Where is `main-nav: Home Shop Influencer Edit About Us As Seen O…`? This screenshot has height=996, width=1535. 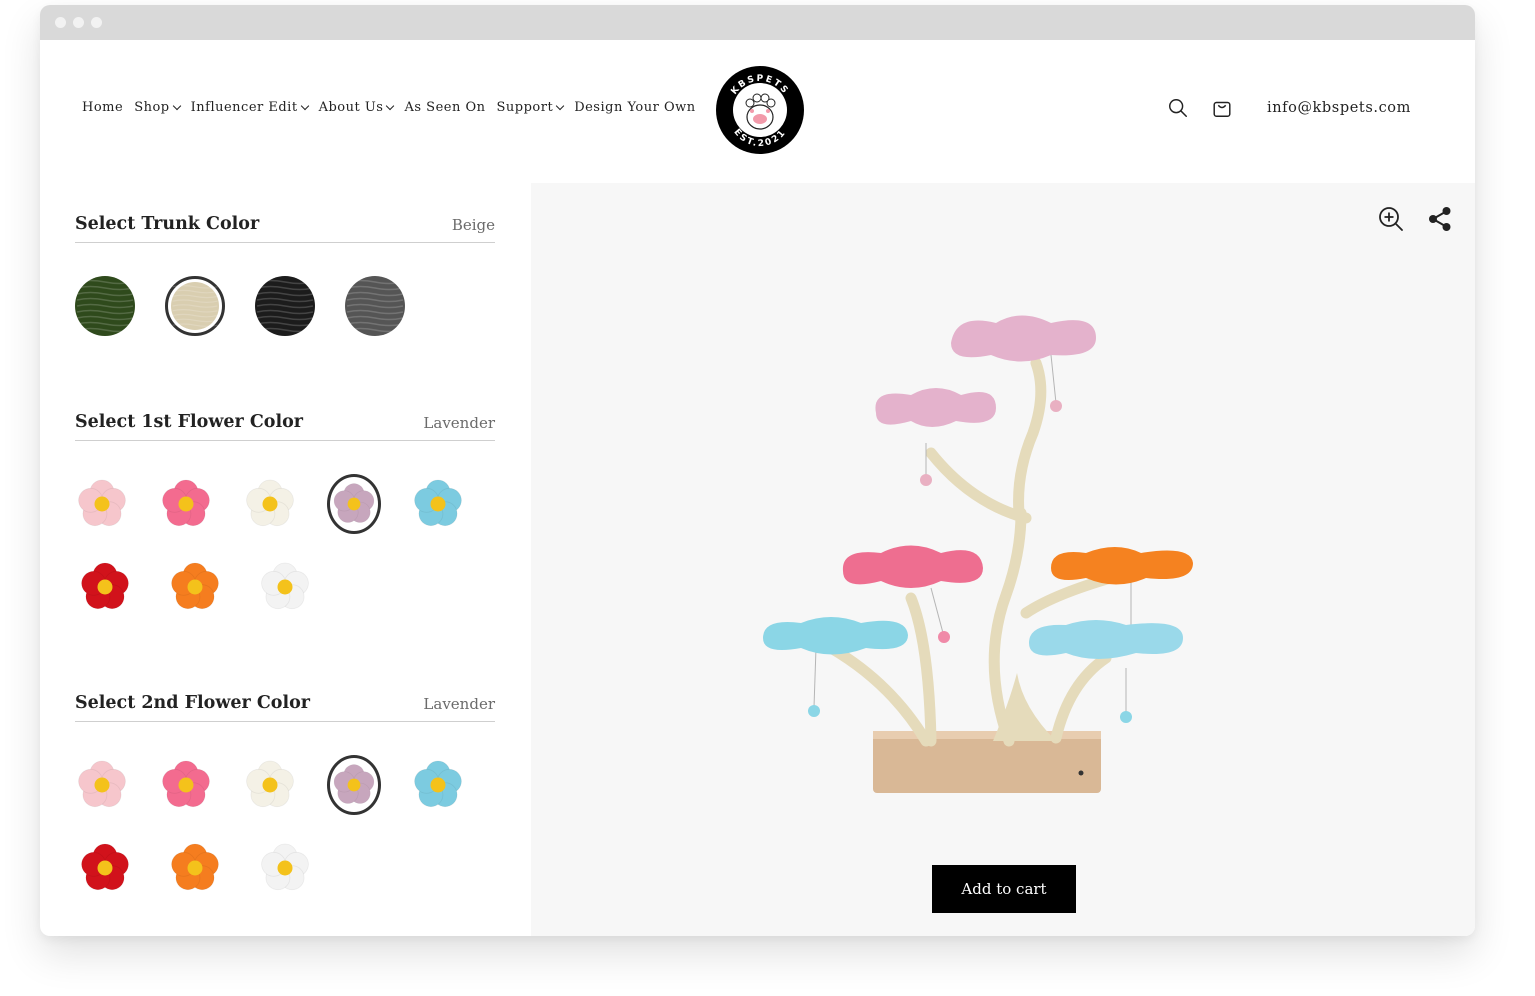
main-nav: Home Shop Influencer Edit About Us As Seen O… is located at coordinates (394, 107).